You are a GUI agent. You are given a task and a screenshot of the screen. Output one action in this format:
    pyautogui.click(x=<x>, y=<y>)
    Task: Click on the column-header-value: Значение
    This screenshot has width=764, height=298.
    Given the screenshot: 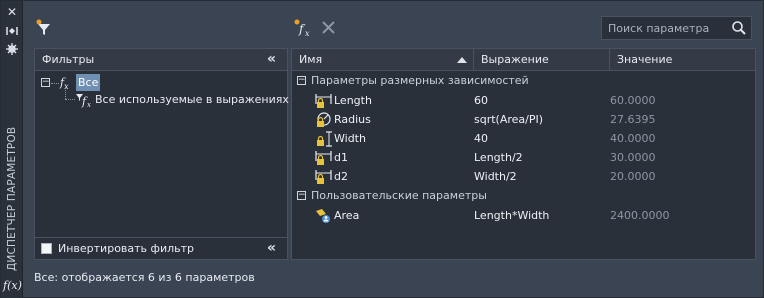 What is the action you would take?
    pyautogui.click(x=683, y=60)
    